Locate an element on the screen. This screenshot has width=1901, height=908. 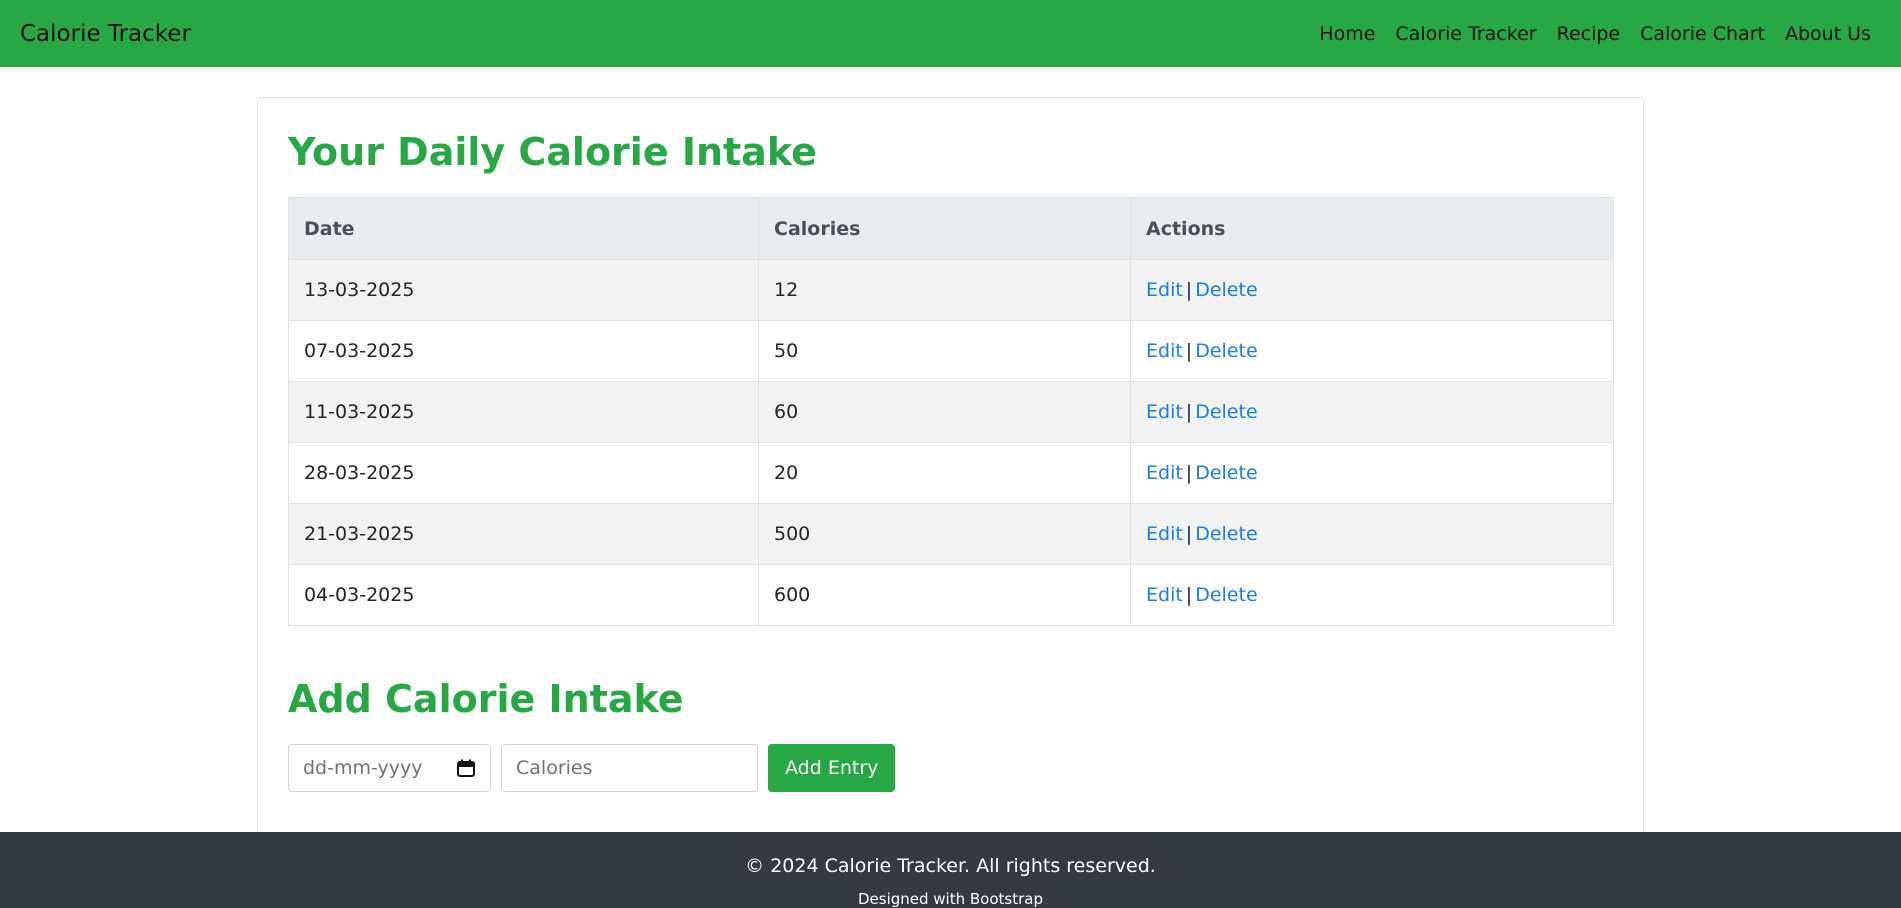
table-row: 11-03-2025 60 Edit | Delete is located at coordinates (951, 412).